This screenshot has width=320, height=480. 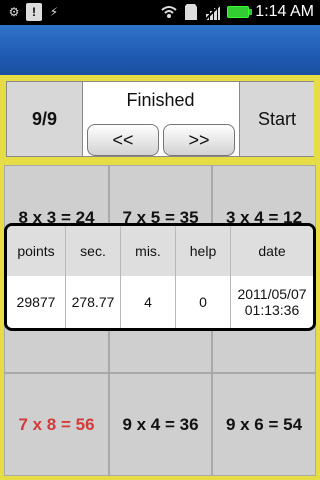 I want to click on title-bar, so click(x=160, y=50).